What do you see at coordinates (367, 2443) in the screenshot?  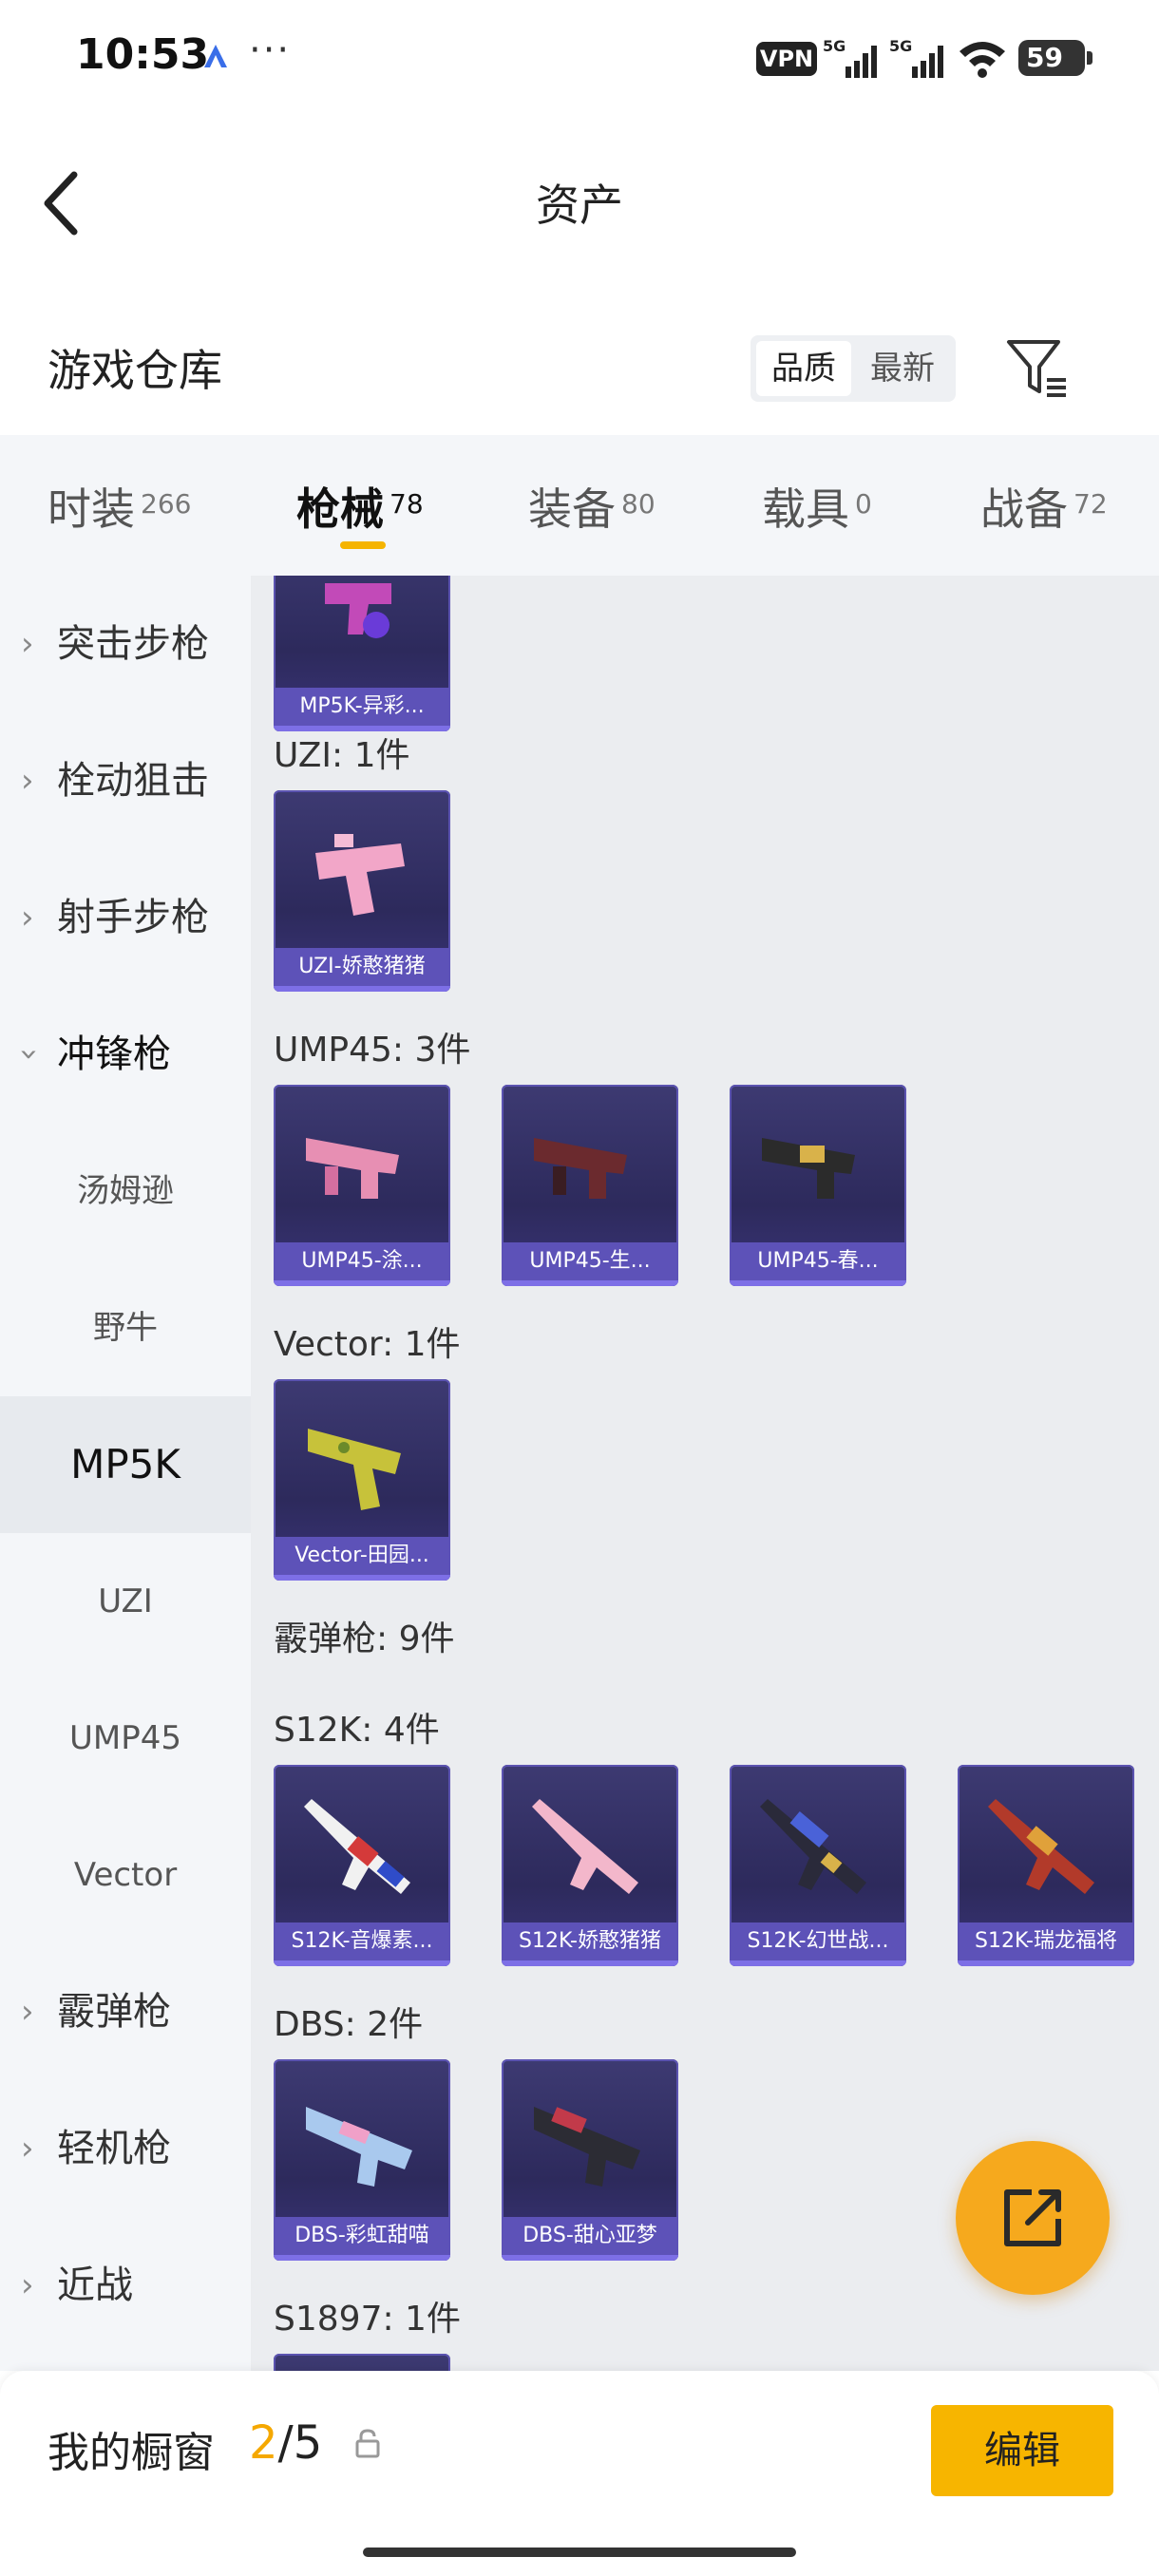 I see `lock-icon` at bounding box center [367, 2443].